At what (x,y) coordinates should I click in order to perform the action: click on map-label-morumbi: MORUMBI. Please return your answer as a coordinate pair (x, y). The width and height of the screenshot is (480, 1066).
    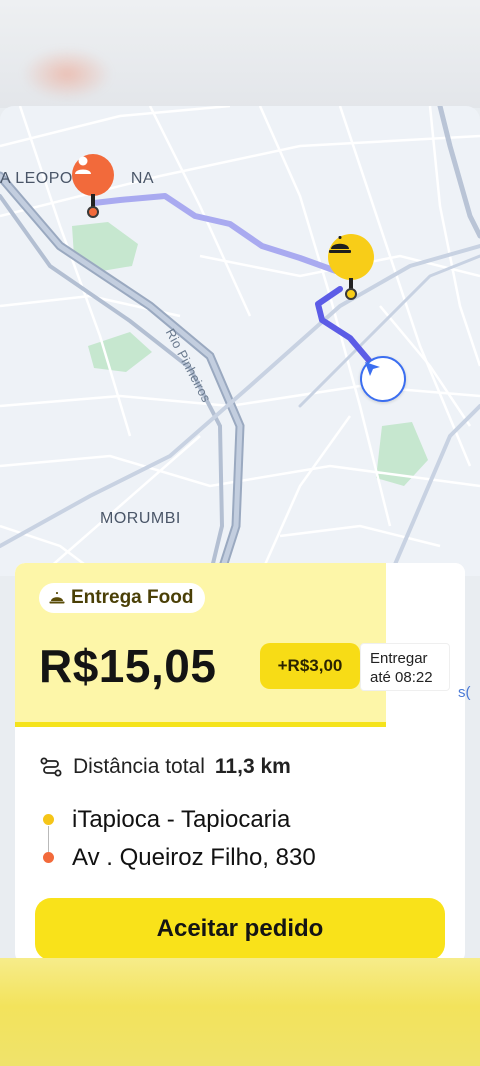
    Looking at the image, I should click on (140, 518).